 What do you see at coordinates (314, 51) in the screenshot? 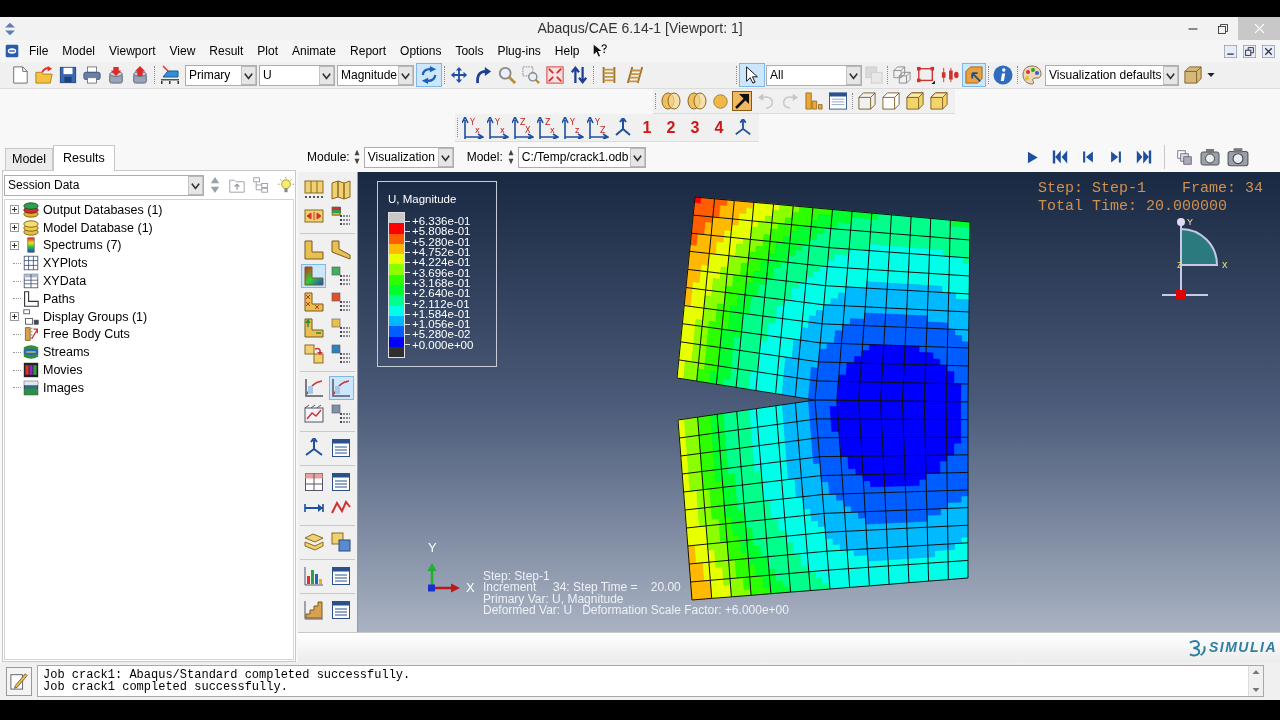
I see `menu-item: Animate` at bounding box center [314, 51].